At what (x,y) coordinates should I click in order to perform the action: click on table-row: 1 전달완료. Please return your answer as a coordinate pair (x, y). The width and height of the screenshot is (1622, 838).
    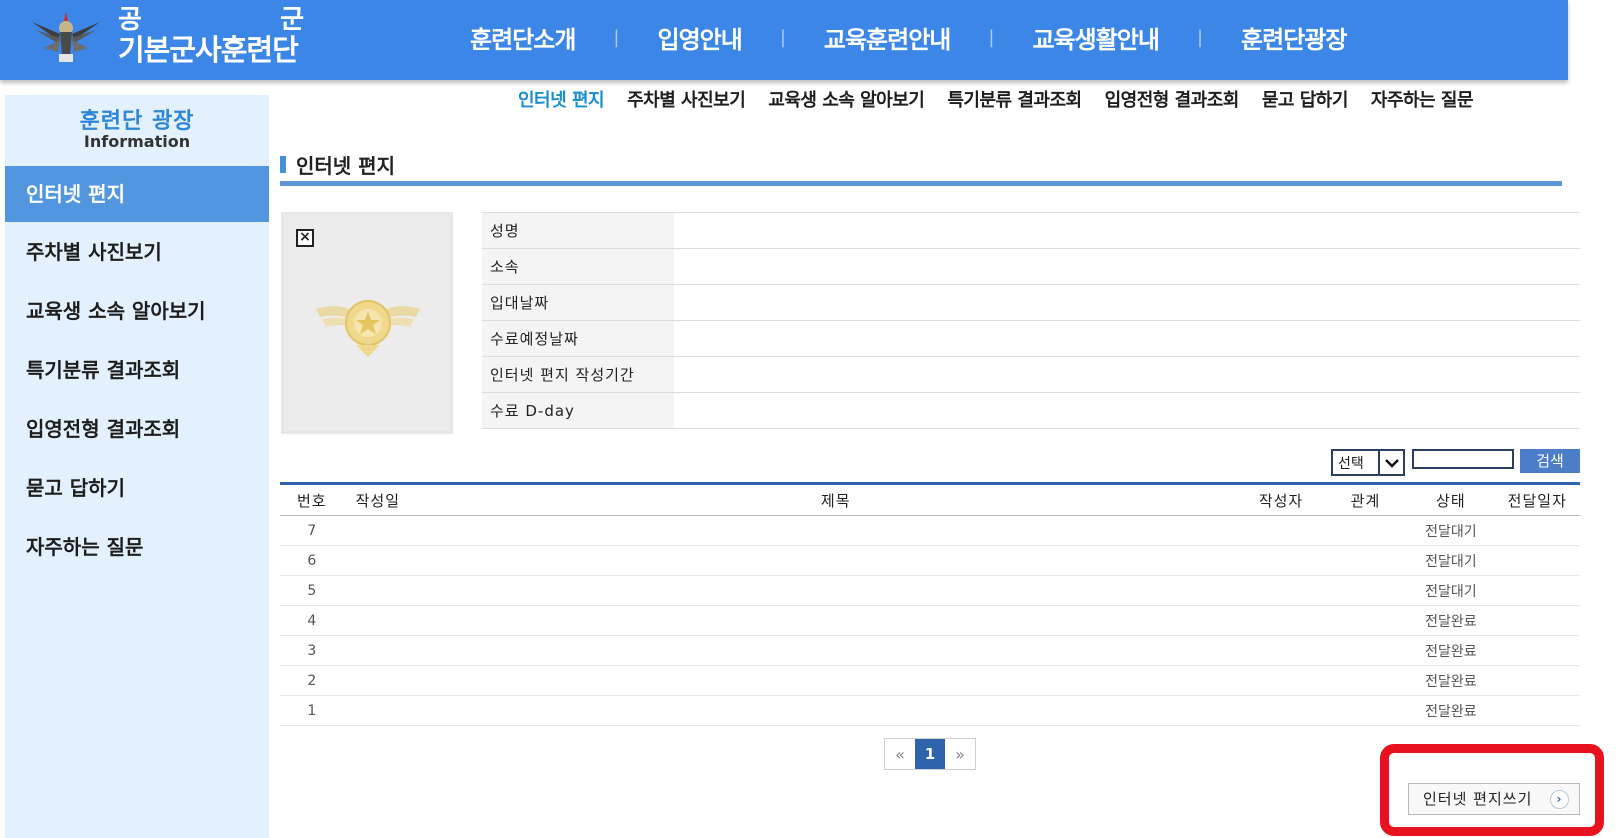
    Looking at the image, I should click on (930, 710).